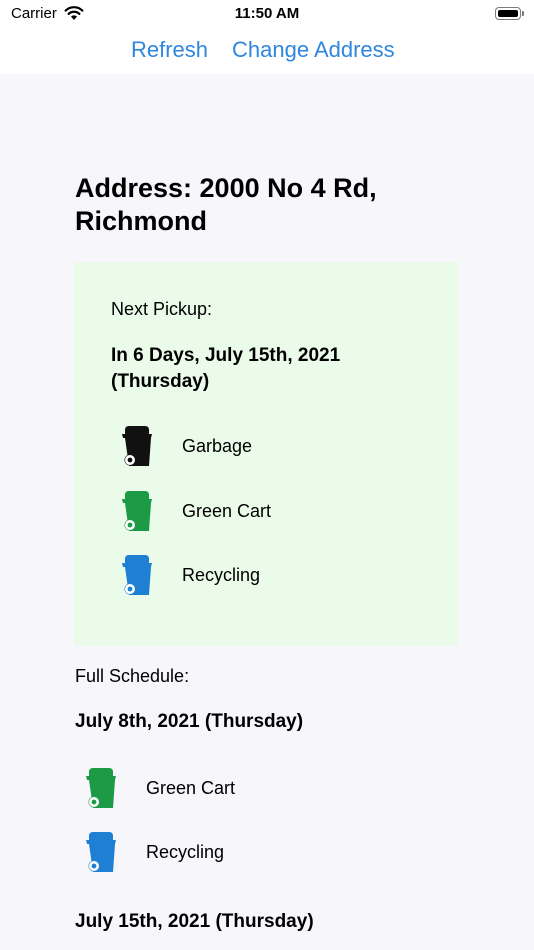  I want to click on status-bar: Carrier 11:50 AM, so click(267, 14).